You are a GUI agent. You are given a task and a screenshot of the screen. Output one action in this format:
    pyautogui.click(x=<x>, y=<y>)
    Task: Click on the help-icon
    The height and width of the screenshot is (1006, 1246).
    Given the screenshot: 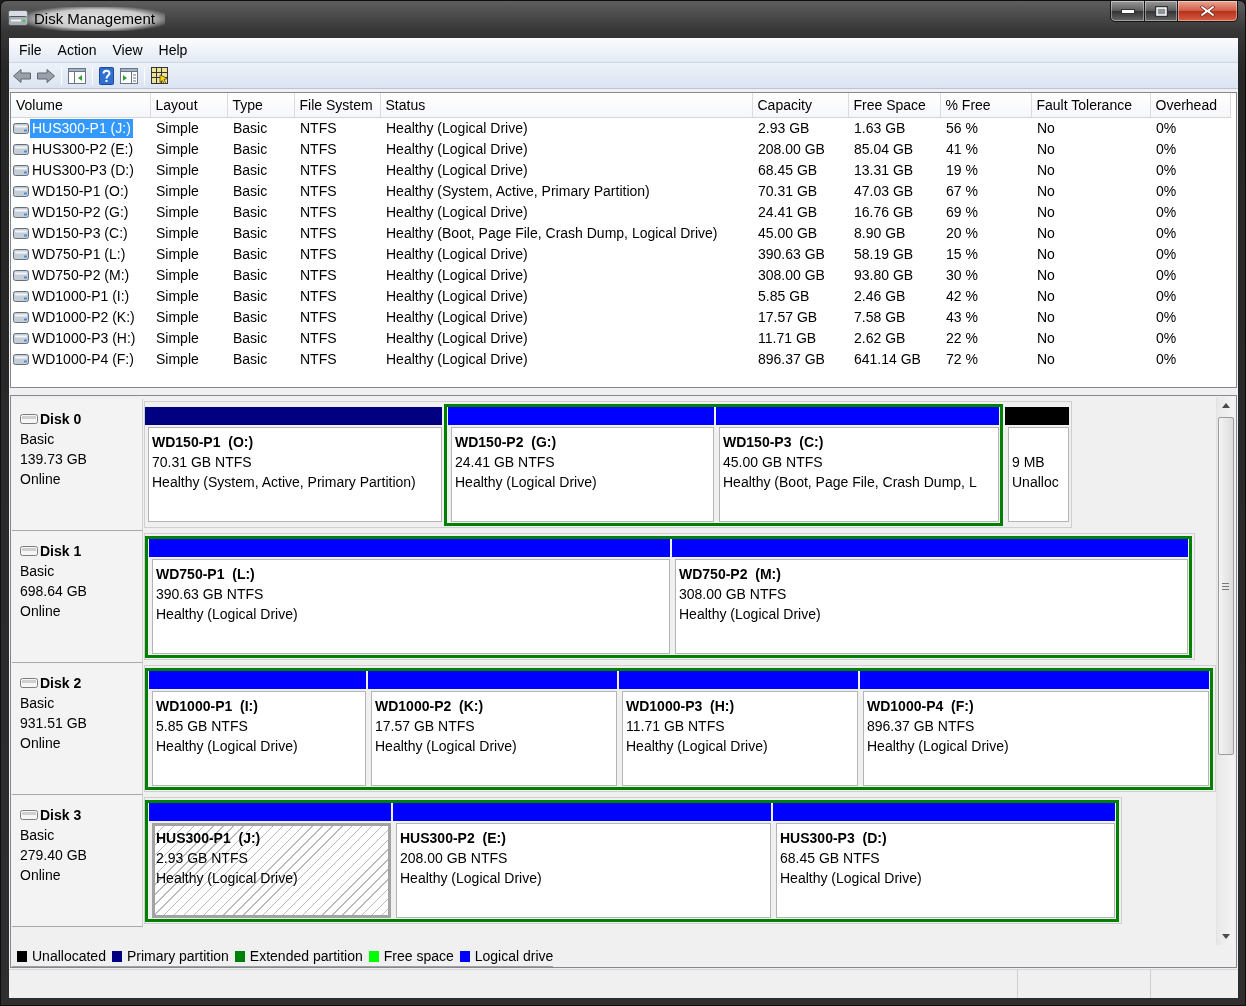 What is the action you would take?
    pyautogui.click(x=106, y=75)
    